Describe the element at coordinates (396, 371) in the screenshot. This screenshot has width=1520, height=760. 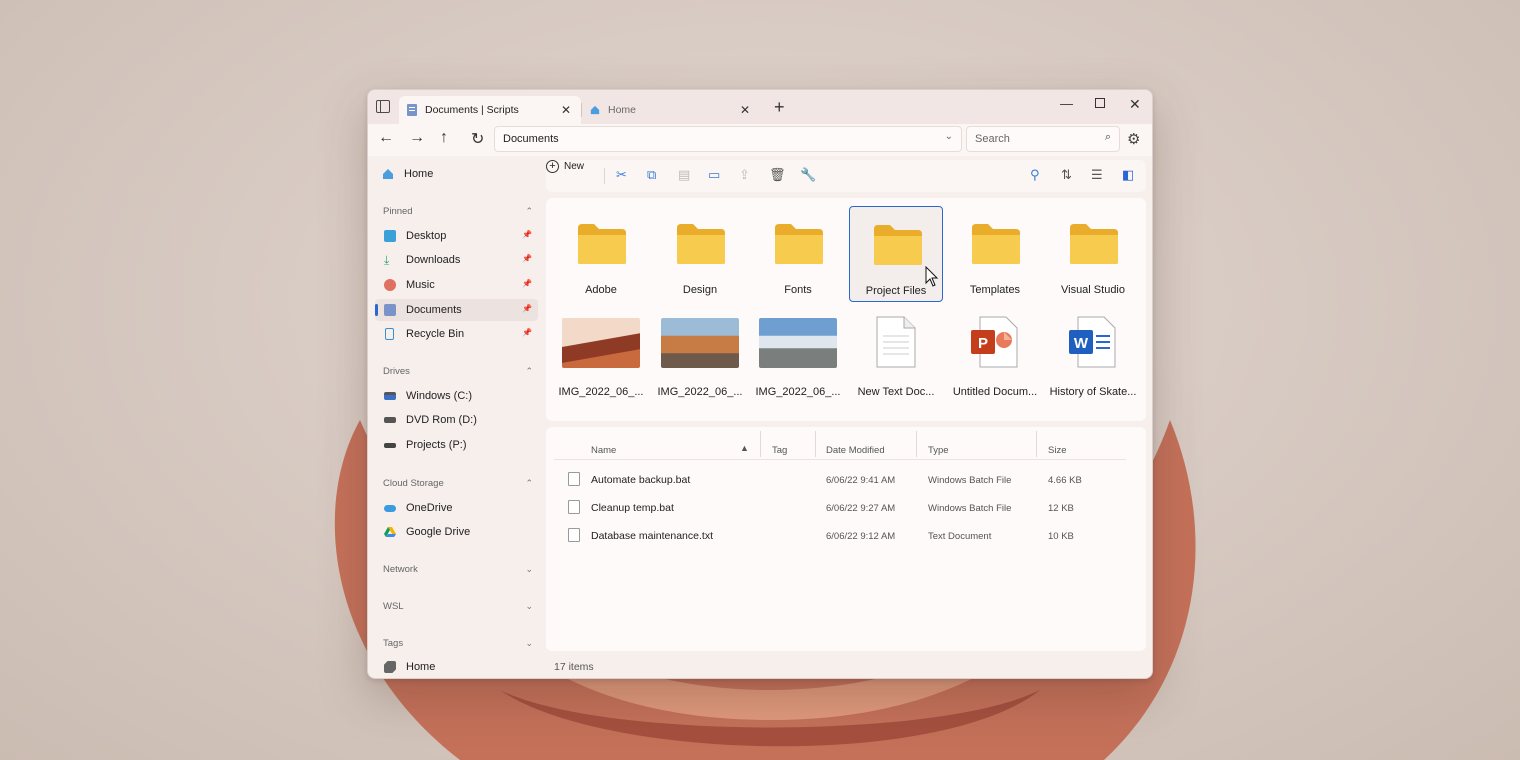
I see `section-label: Drives` at that location.